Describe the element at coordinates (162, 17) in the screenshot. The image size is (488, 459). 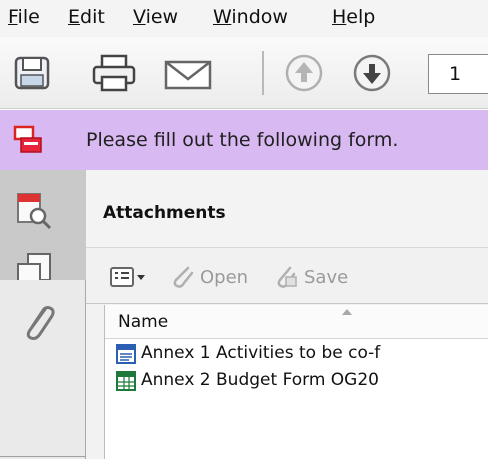
I see `menu-view-label: iew` at that location.